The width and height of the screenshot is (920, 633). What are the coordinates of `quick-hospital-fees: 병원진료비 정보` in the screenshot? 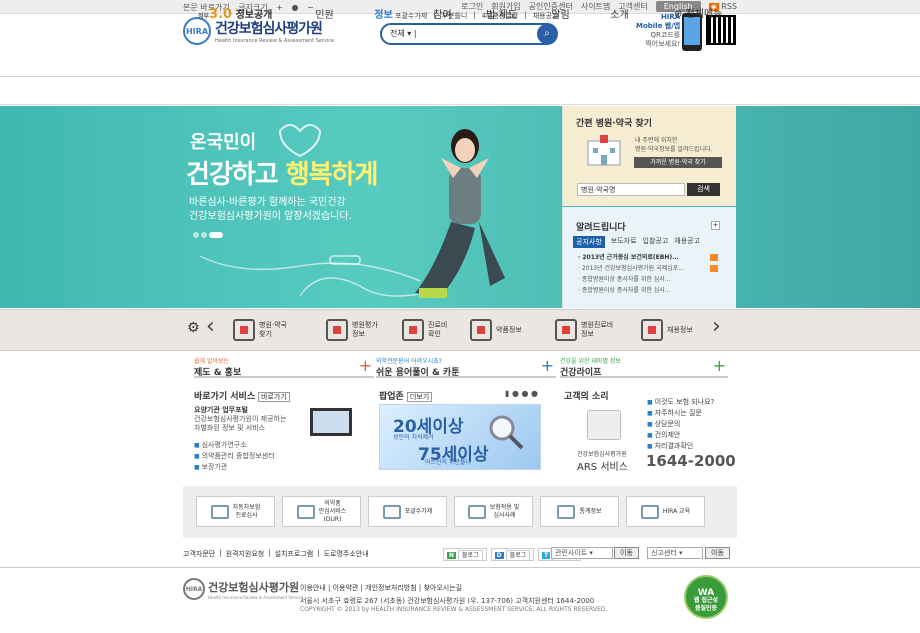 It's located at (584, 330).